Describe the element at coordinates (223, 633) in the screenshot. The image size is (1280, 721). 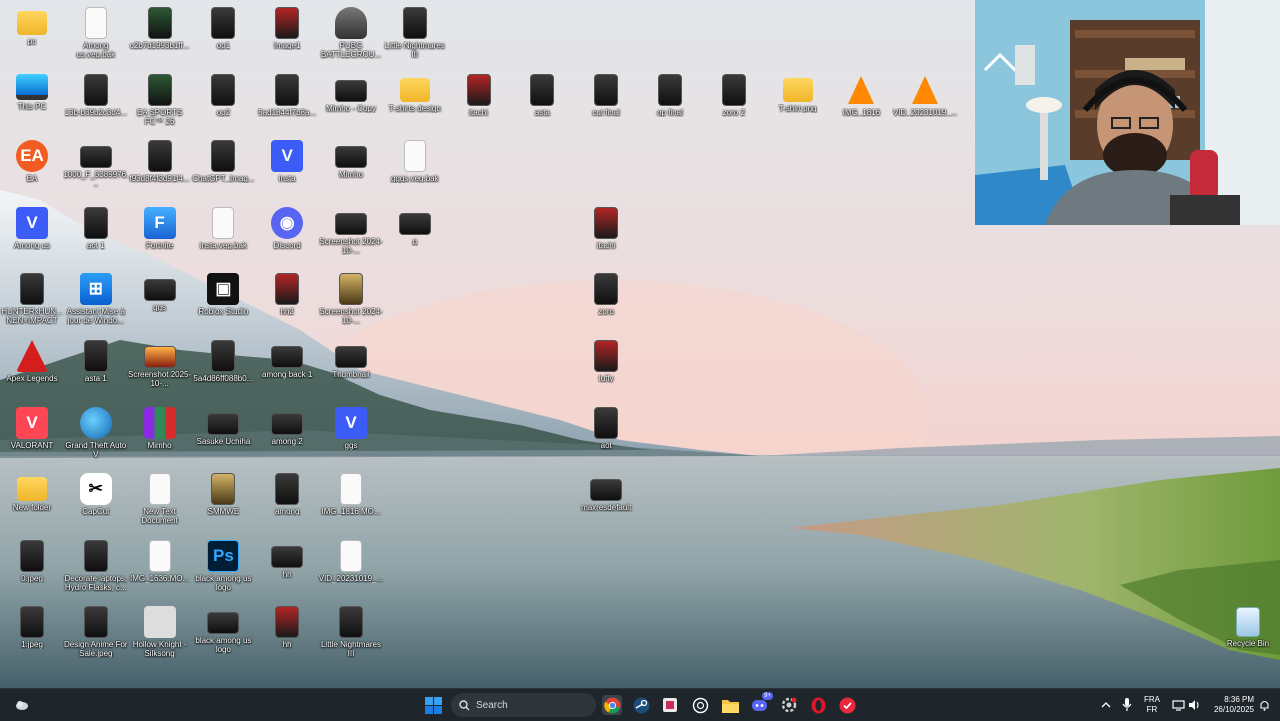
I see `desktop-icon: black among us logo` at that location.